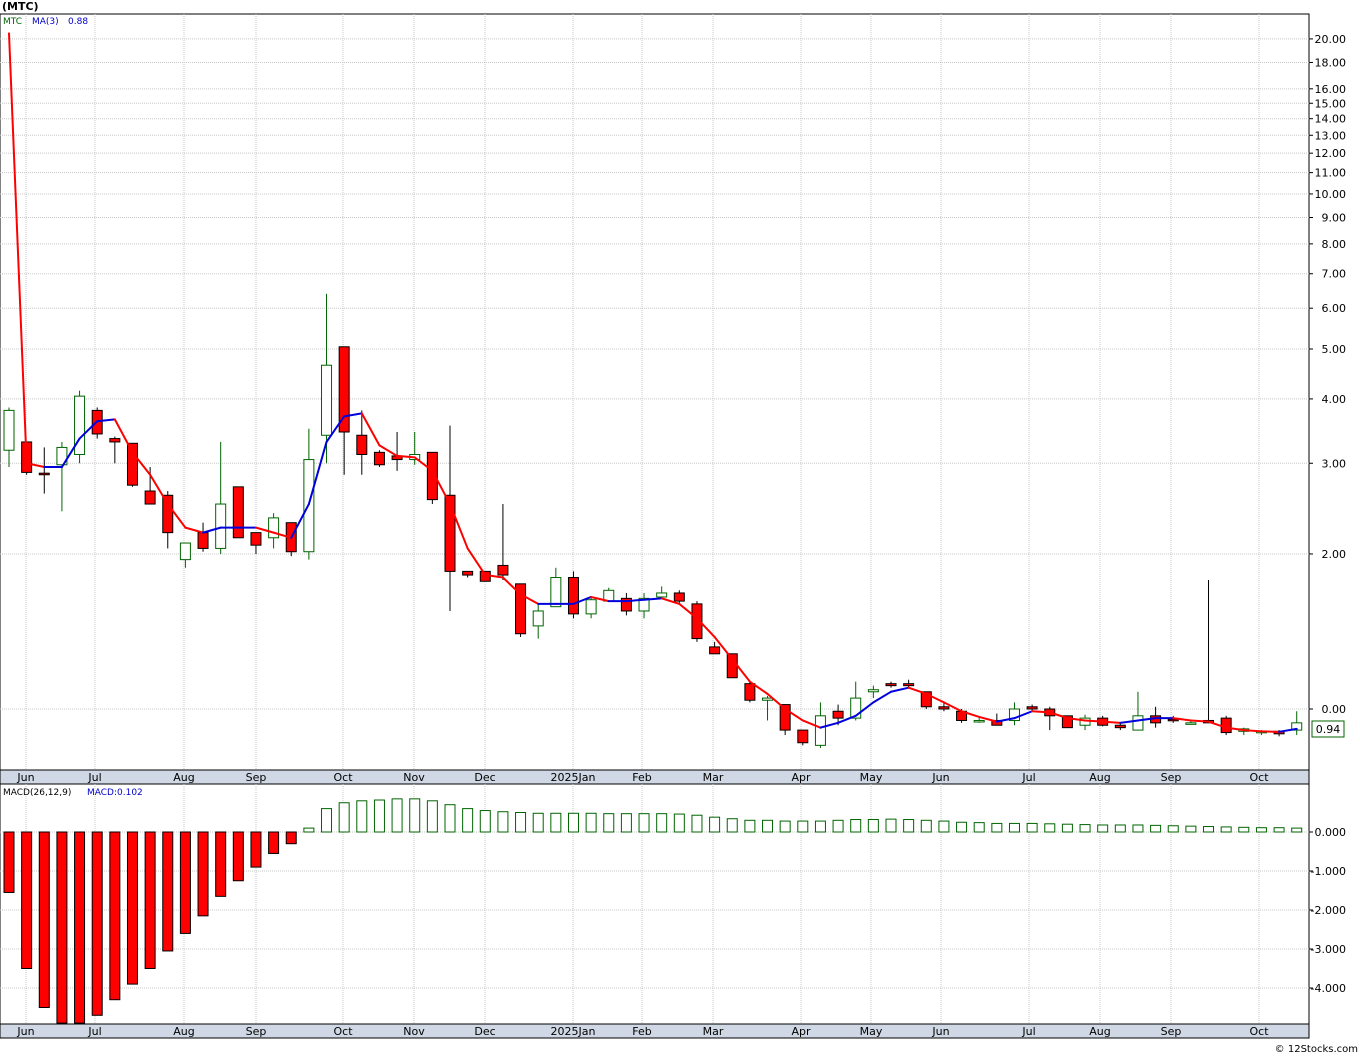 The height and width of the screenshot is (1056, 1360). I want to click on price-tick-label: 9.00, so click(1334, 218).